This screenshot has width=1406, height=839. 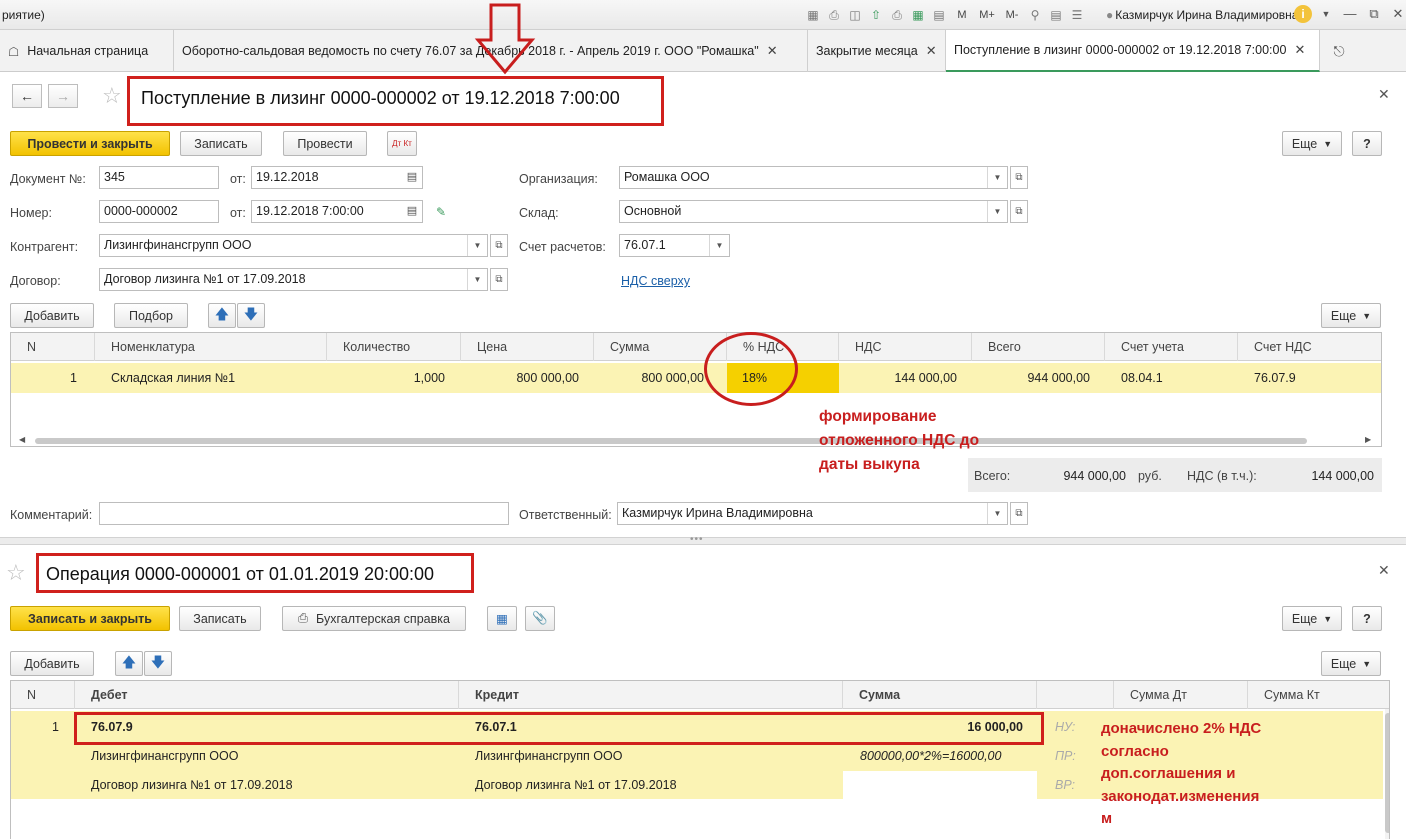 I want to click on org-field: Ромашка ООО ▼, so click(x=813, y=177).